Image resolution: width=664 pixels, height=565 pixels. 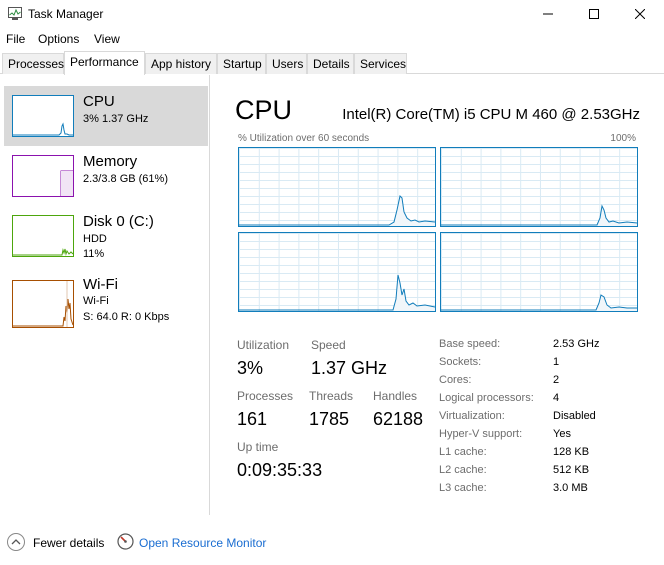 What do you see at coordinates (286, 63) in the screenshot?
I see `tab-users: Users` at bounding box center [286, 63].